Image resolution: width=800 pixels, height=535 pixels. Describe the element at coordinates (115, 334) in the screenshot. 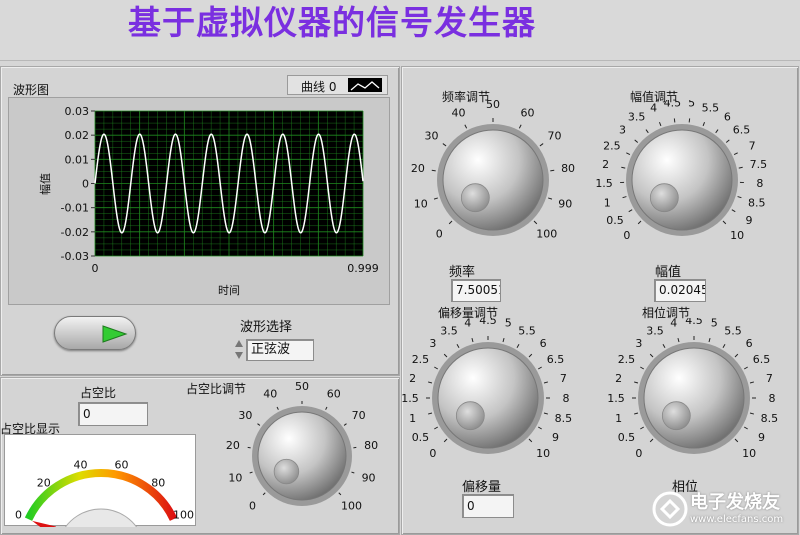

I see `run-arrow-icon` at that location.